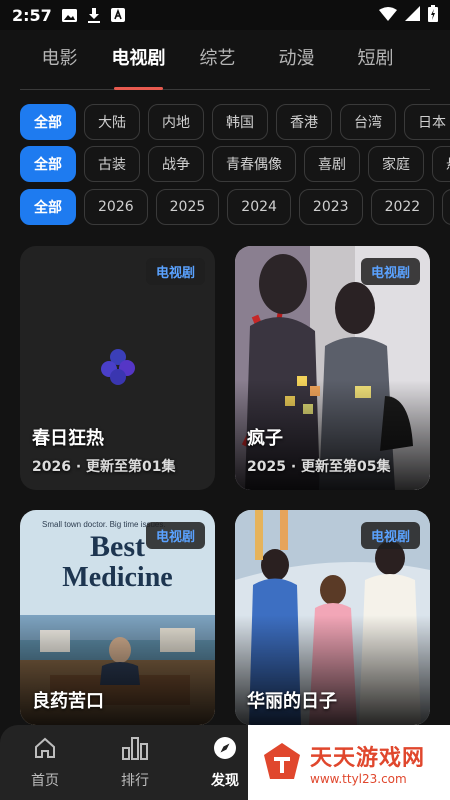 This screenshot has height=800, width=450. Describe the element at coordinates (332, 164) in the screenshot. I see `genre-chip: 喜剧` at that location.